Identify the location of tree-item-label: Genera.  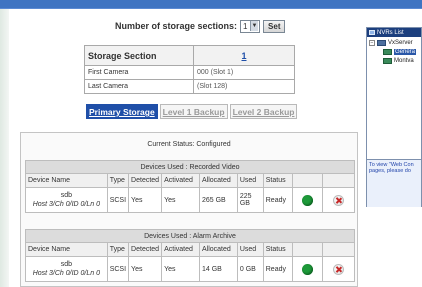
(405, 52).